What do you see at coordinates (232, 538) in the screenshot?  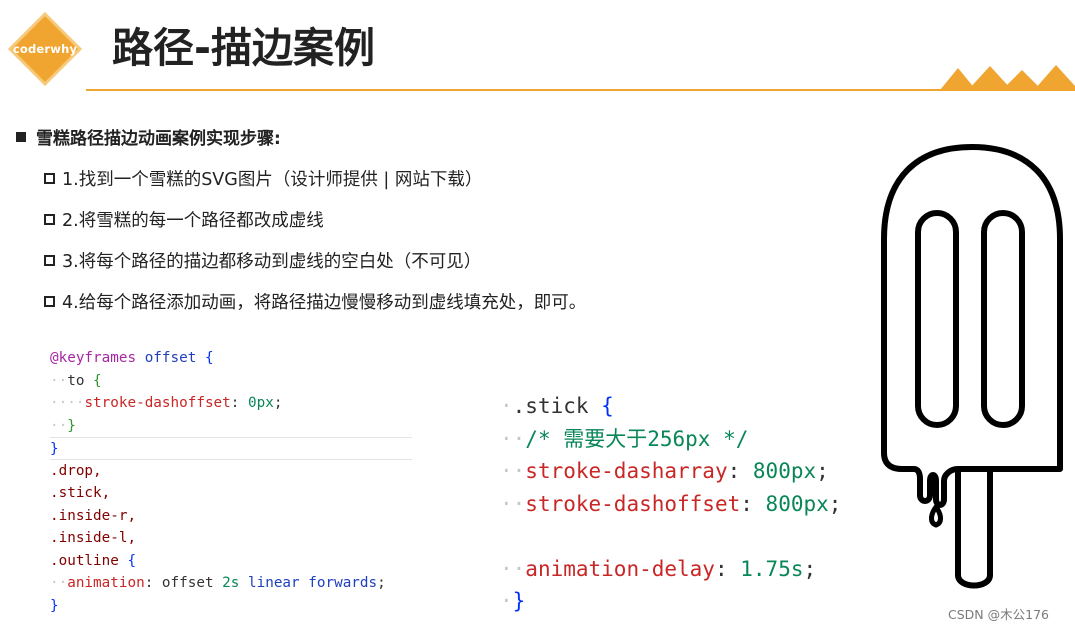 I see `code-line: .inside-l,` at bounding box center [232, 538].